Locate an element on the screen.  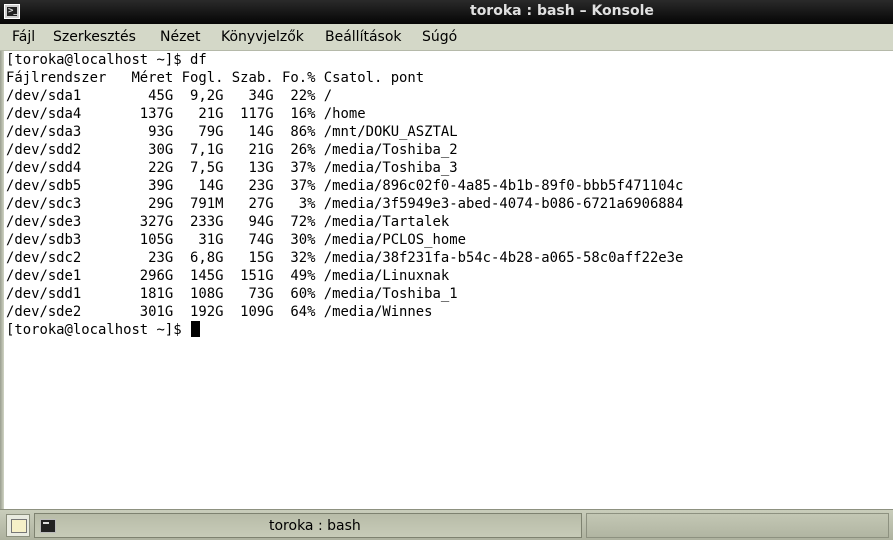
terminal-icon: >_ is located at coordinates (12, 11).